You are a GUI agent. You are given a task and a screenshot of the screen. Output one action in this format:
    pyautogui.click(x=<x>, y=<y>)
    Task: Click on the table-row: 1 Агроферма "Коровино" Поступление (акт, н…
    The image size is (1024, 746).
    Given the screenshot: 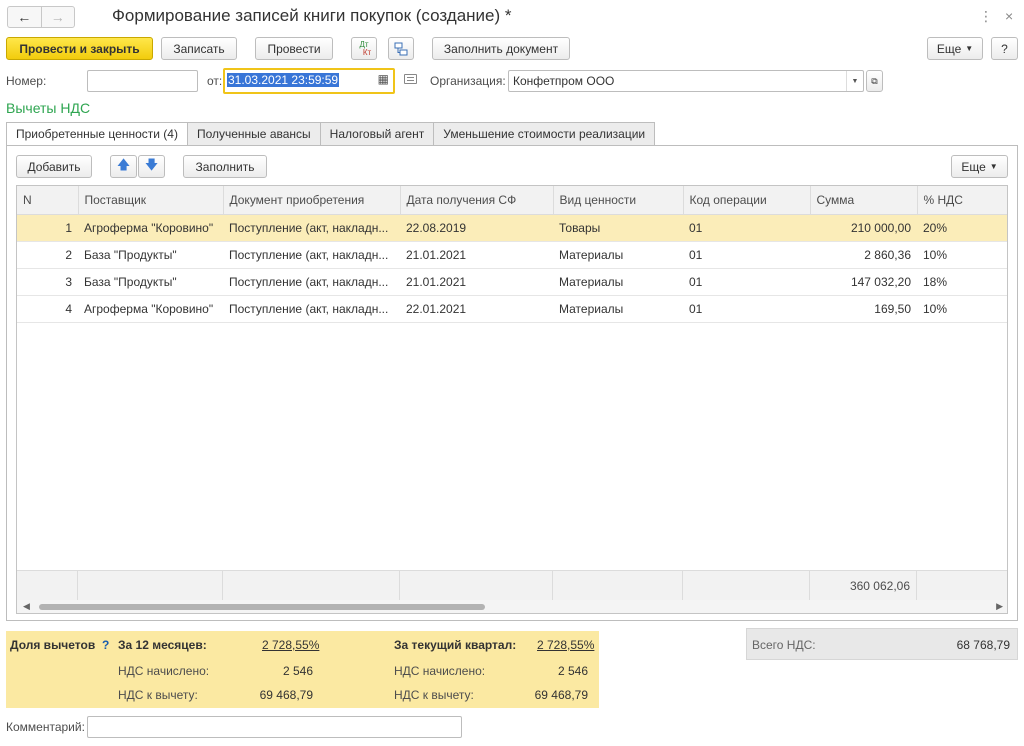 What is the action you would take?
    pyautogui.click(x=512, y=228)
    